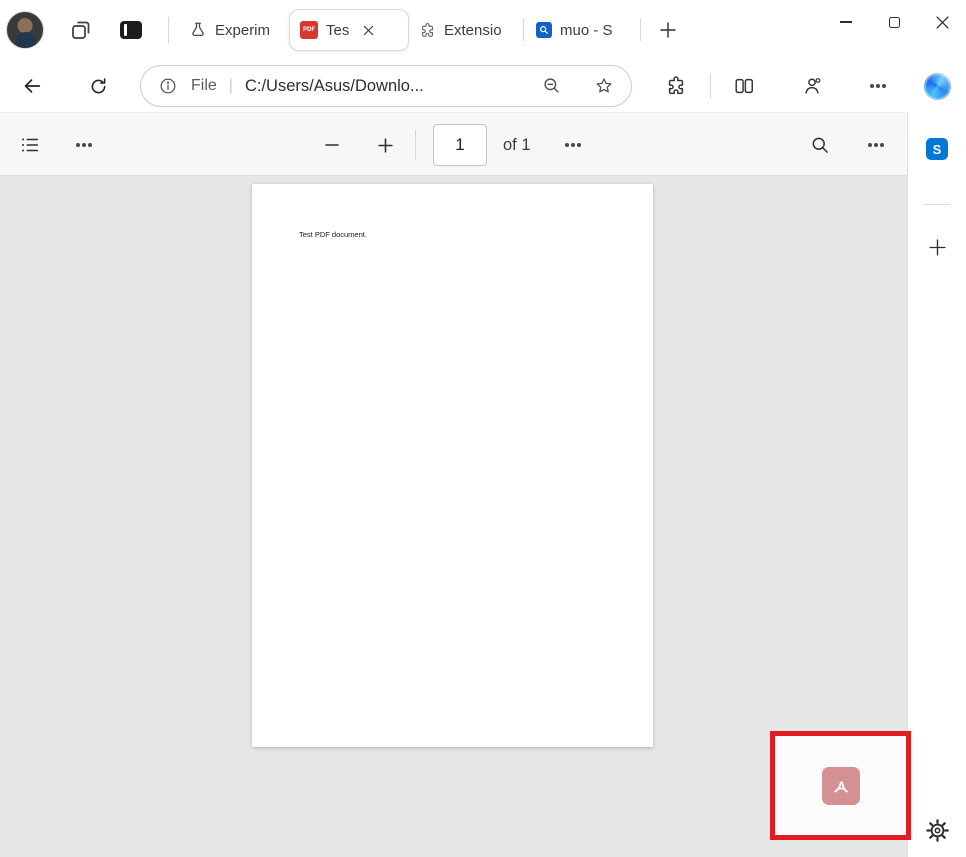  I want to click on close-button, so click(942, 22).